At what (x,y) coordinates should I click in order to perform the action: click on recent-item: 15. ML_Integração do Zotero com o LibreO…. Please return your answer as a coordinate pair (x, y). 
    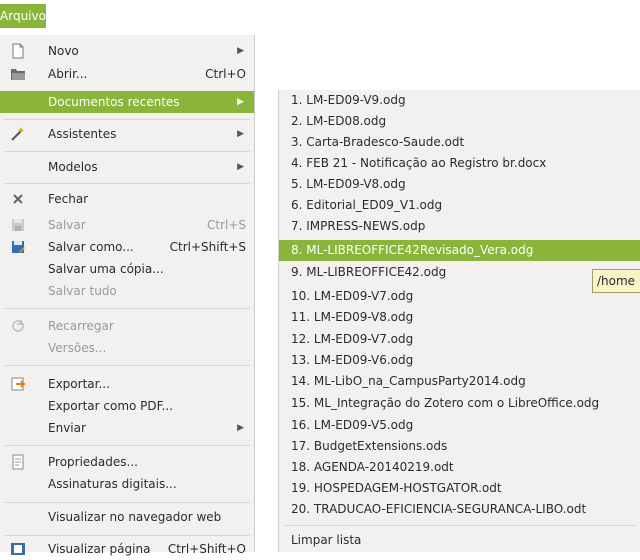
    Looking at the image, I should click on (459, 403).